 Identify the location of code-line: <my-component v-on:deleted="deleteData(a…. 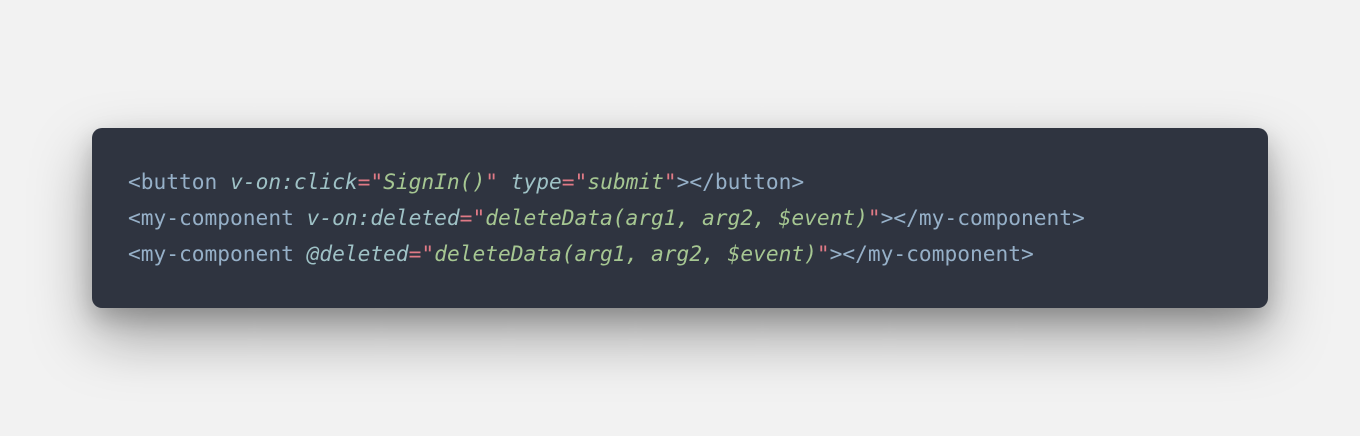
(698, 218).